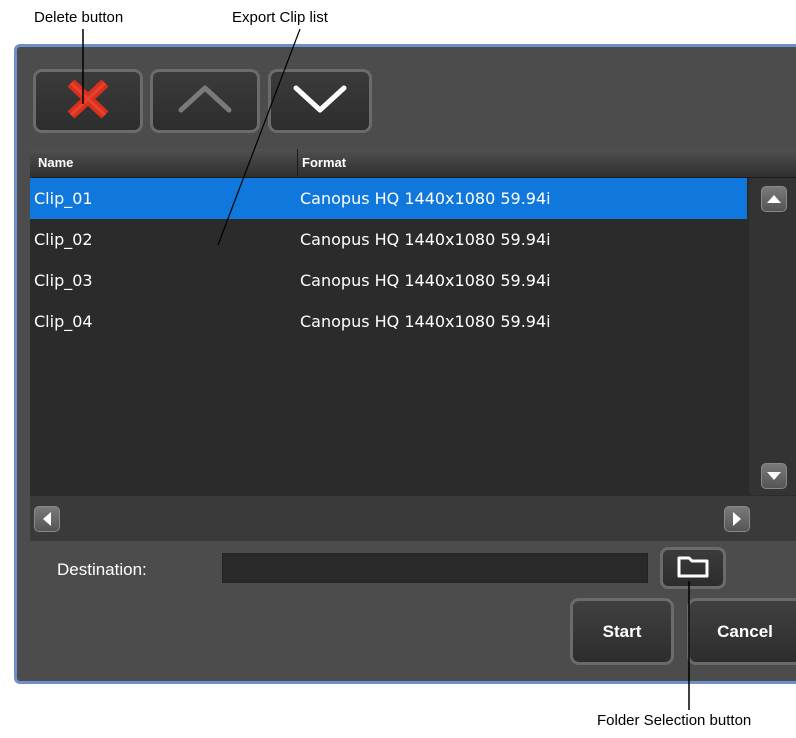 The image size is (796, 738). Describe the element at coordinates (674, 720) in the screenshot. I see `callout-folder-selection: Folder Selection button` at that location.